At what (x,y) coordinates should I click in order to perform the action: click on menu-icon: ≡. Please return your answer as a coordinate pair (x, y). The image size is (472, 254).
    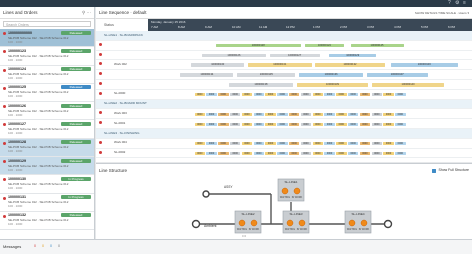
    Looking at the image, I should click on (464, 3).